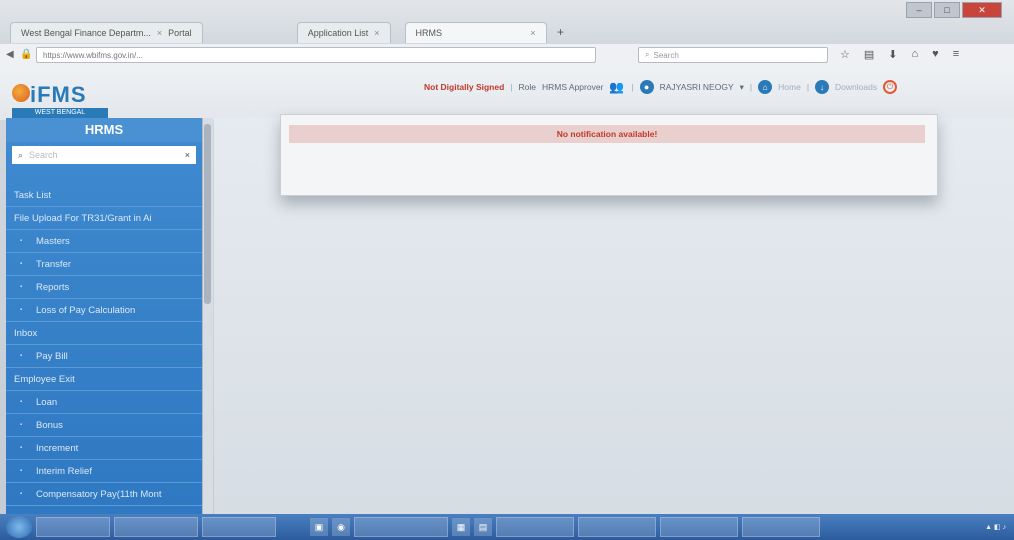 This screenshot has height=540, width=1014. What do you see at coordinates (742, 87) in the screenshot?
I see `chevron-down-icon: ▾` at bounding box center [742, 87].